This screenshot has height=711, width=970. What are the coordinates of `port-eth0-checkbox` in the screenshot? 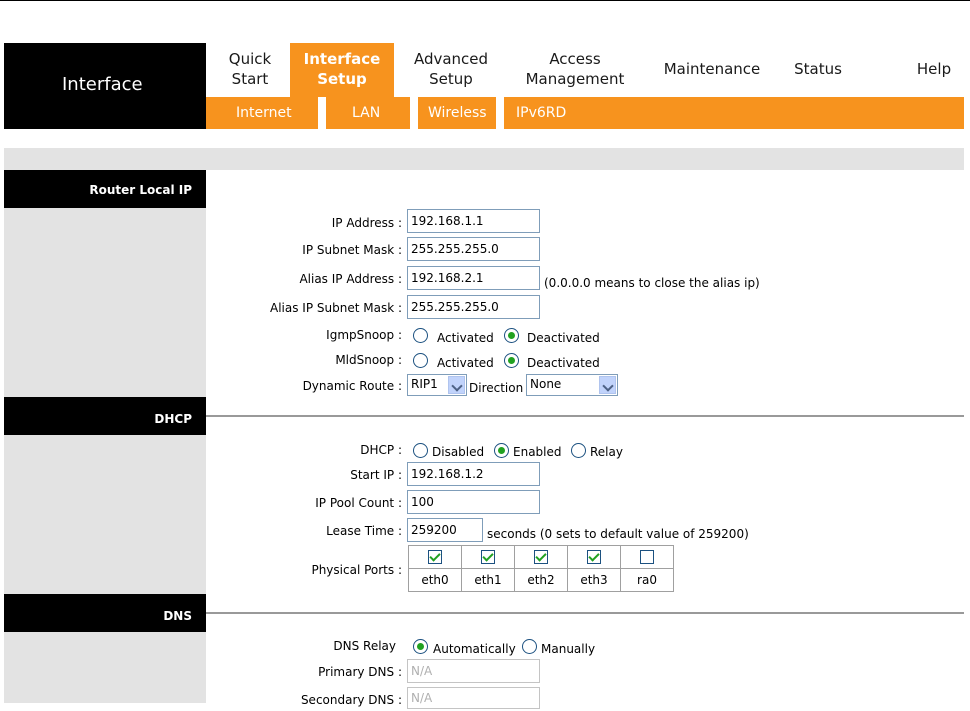 It's located at (435, 557).